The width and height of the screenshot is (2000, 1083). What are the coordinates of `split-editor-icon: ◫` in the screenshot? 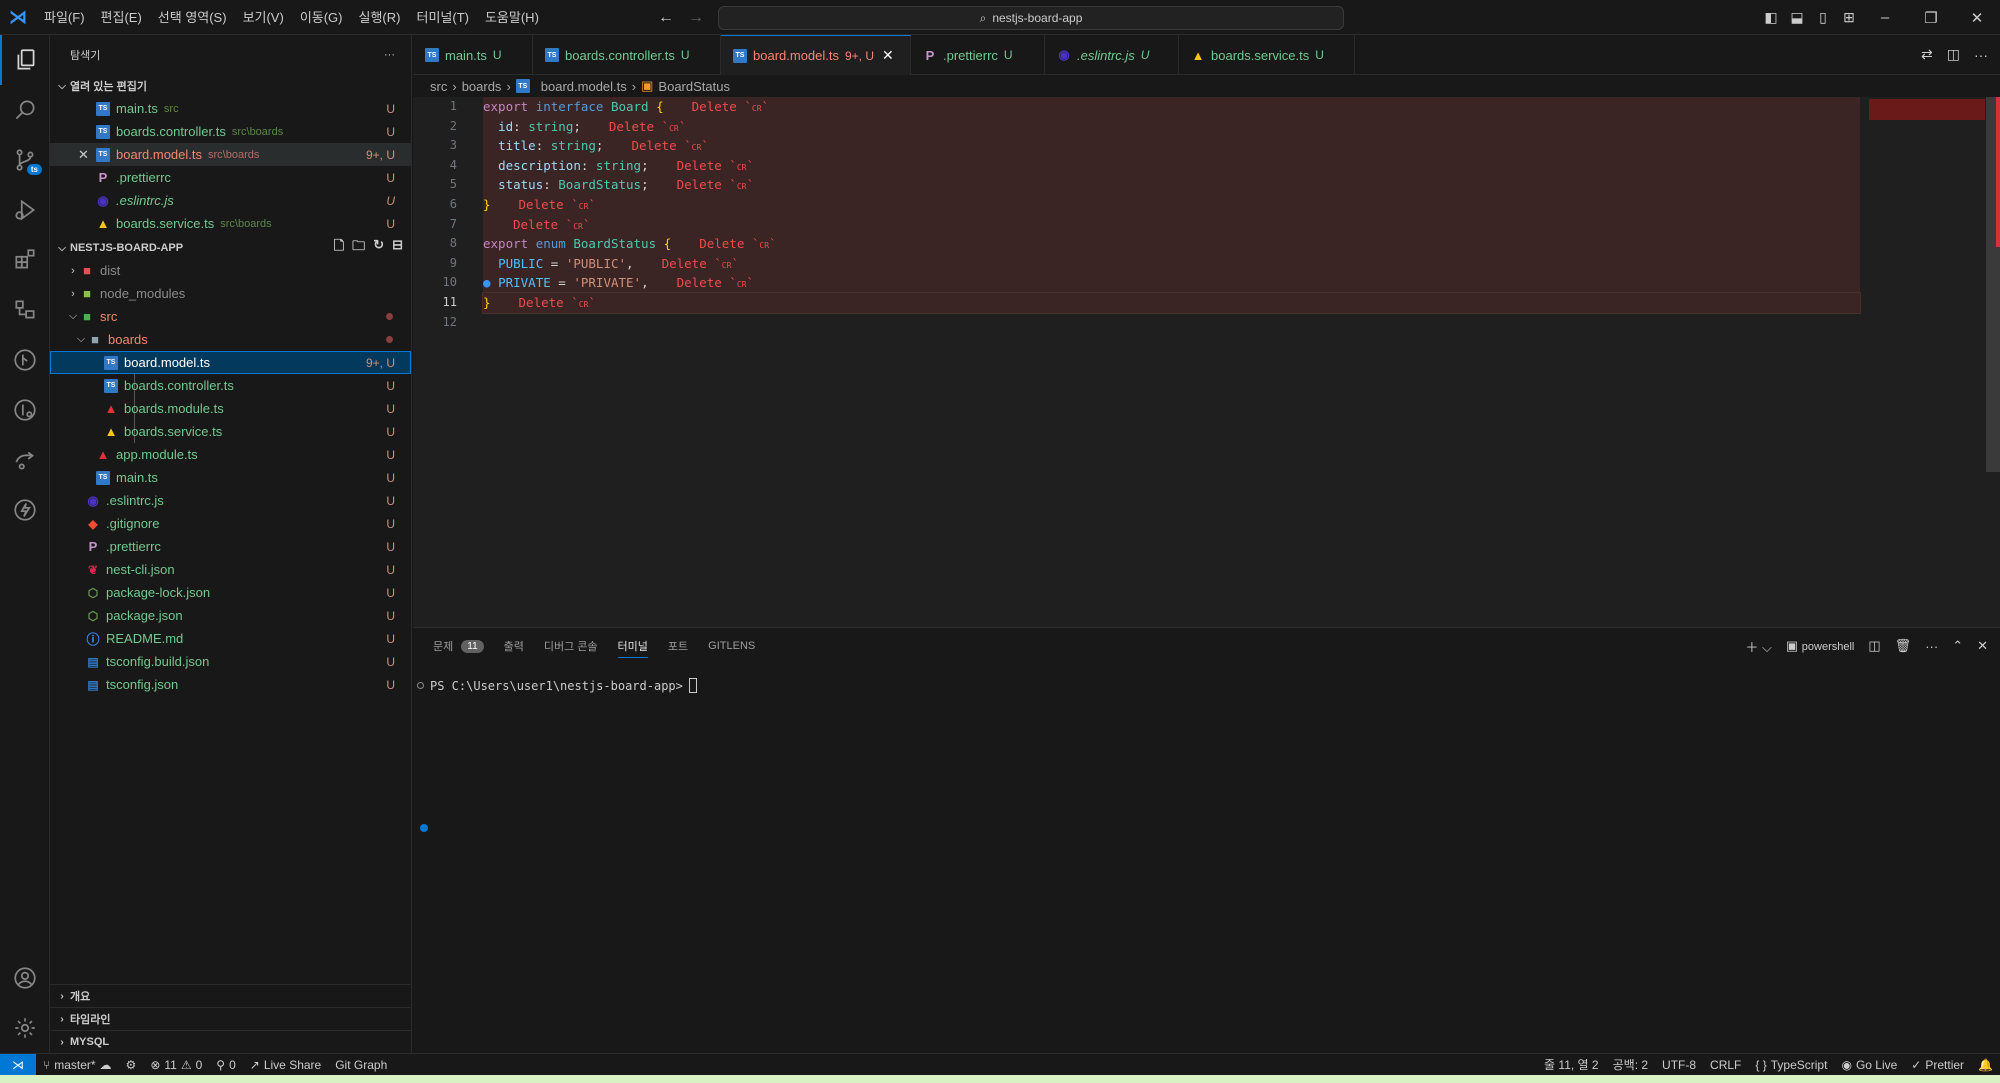 It's located at (1953, 54).